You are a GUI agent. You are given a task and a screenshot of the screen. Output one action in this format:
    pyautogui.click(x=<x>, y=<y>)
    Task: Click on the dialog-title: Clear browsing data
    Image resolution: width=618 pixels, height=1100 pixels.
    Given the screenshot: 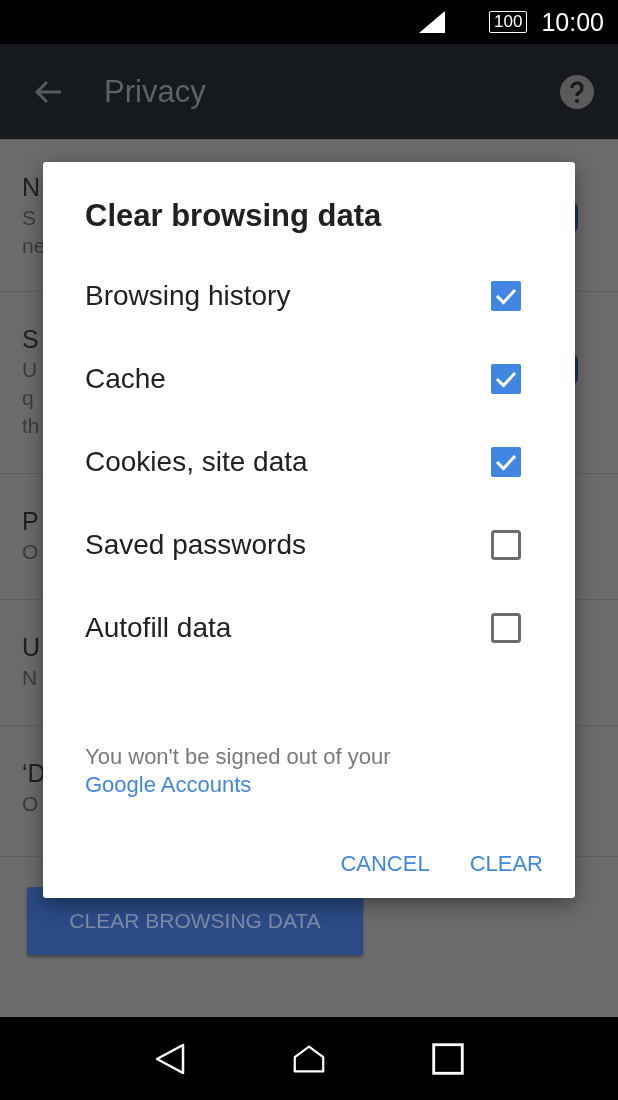 What is the action you would take?
    pyautogui.click(x=234, y=216)
    